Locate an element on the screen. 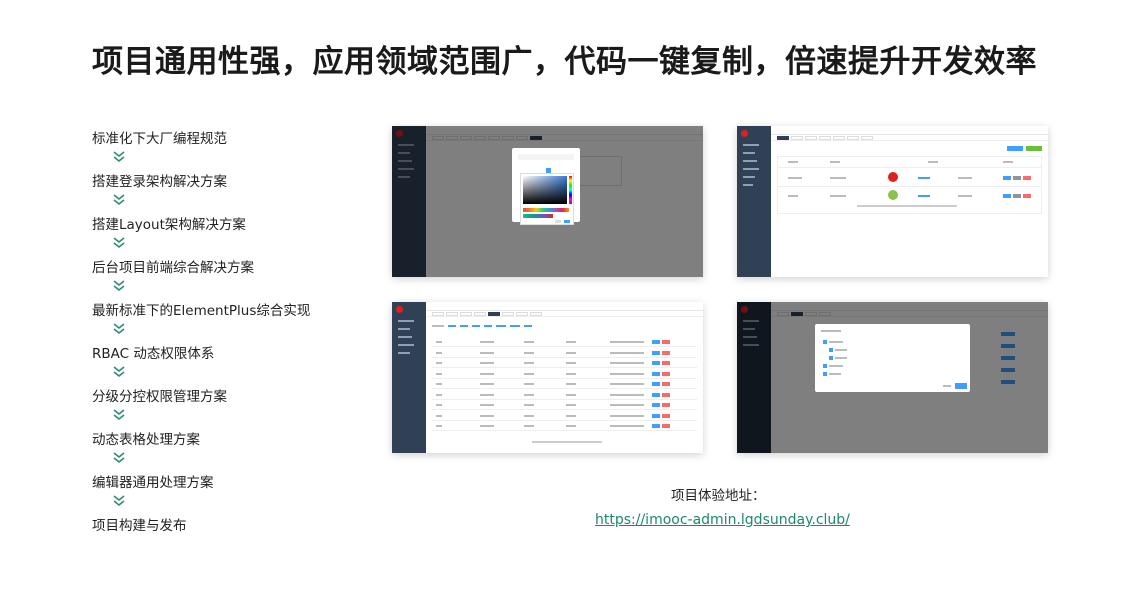  step-item: 编辑器通用处理方案 is located at coordinates (153, 483).